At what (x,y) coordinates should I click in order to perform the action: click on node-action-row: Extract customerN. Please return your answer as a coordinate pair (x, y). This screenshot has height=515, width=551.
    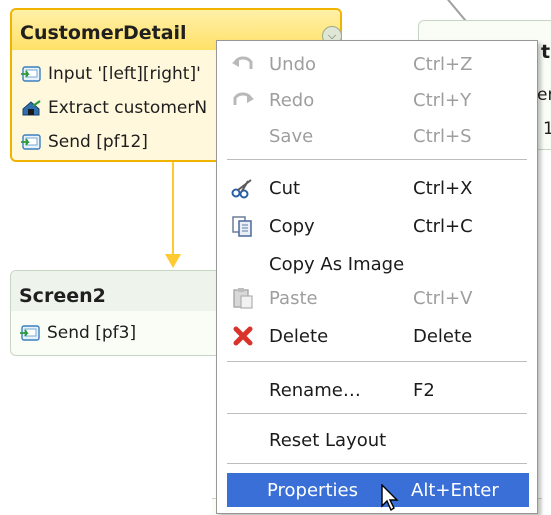
    Looking at the image, I should click on (113, 108).